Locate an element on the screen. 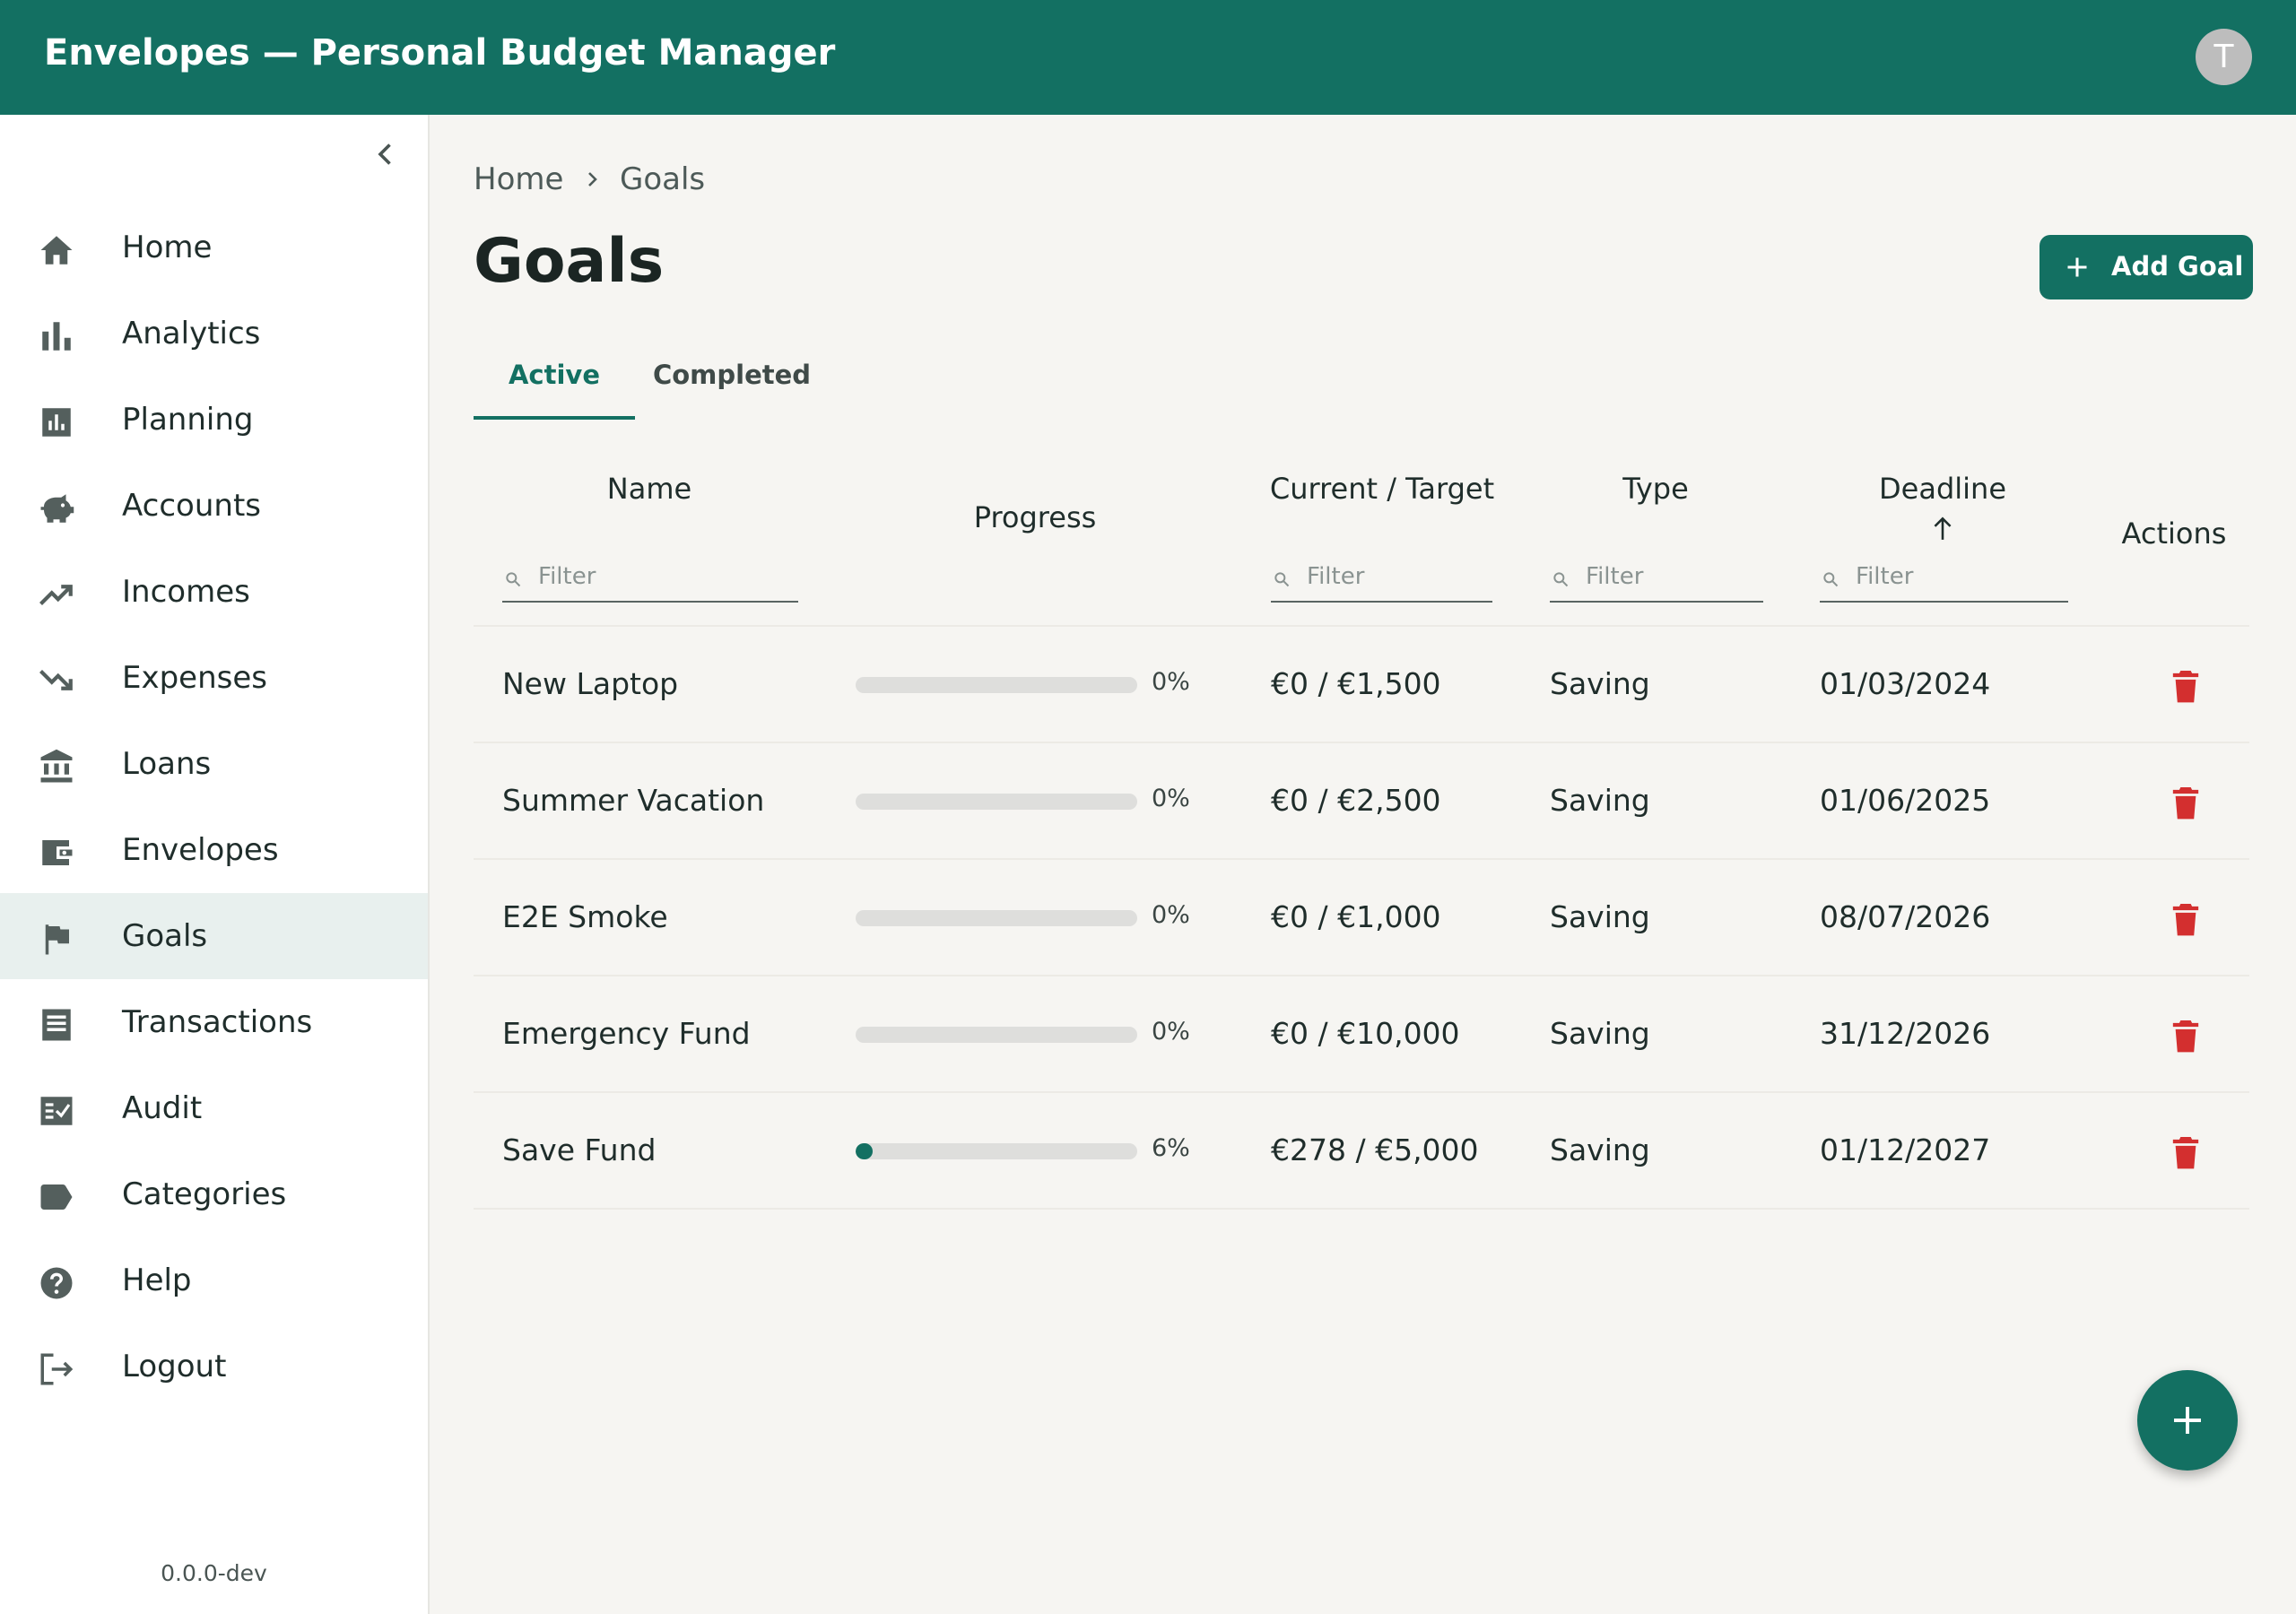 The image size is (2296, 1614). current-target: €0 / €1,000 is located at coordinates (1356, 916).